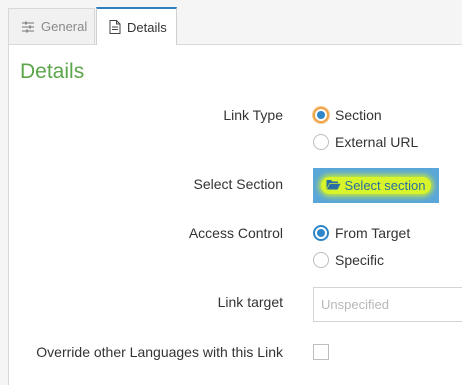  Describe the element at coordinates (235, 233) in the screenshot. I see `access-control-label: Access Control` at that location.